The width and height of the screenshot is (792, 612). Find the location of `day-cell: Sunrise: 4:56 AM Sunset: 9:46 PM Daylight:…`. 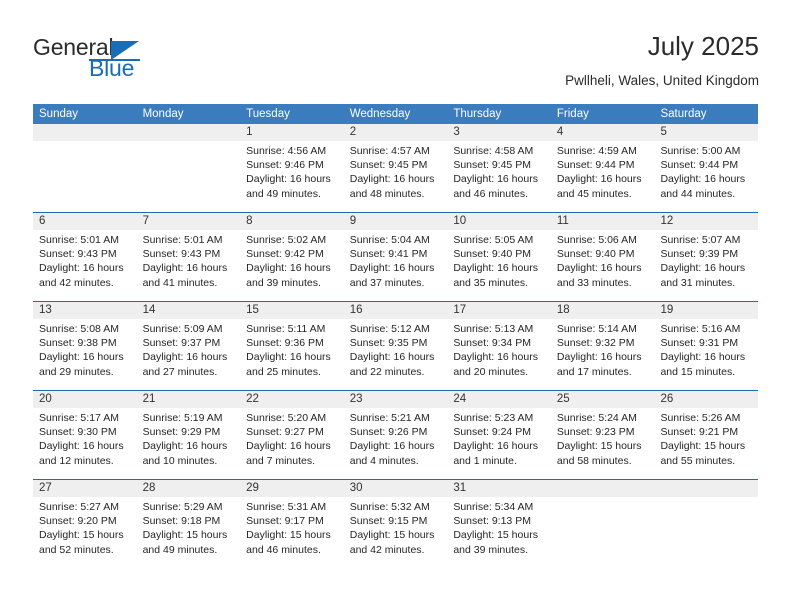

day-cell: Sunrise: 4:56 AM Sunset: 9:46 PM Daylight:… is located at coordinates (292, 176).